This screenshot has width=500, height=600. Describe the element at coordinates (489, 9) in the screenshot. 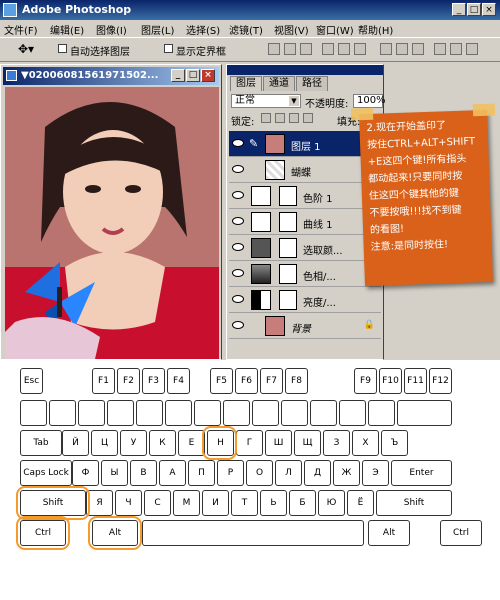

I see `close-button: ×` at that location.